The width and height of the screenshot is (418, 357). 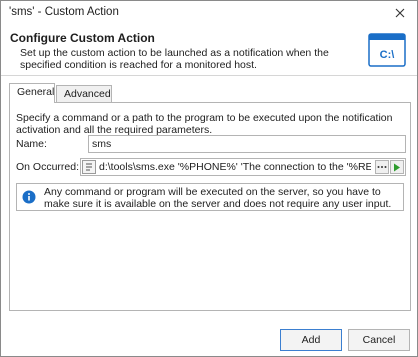 I want to click on ellipsis-icon, so click(x=382, y=167).